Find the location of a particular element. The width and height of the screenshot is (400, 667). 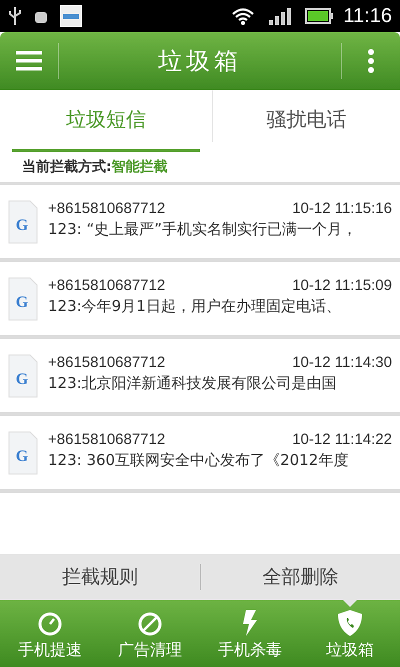

speedometer-icon is located at coordinates (50, 624).